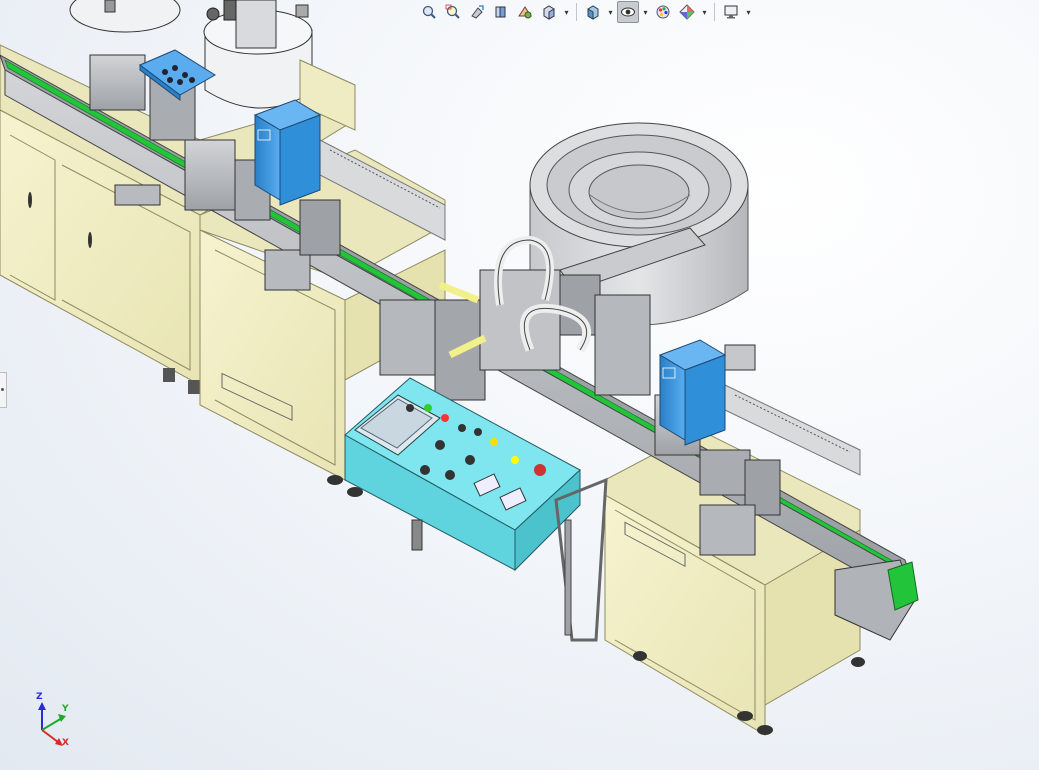 The image size is (1039, 770). I want to click on expand-dot-icon, so click(2, 389).